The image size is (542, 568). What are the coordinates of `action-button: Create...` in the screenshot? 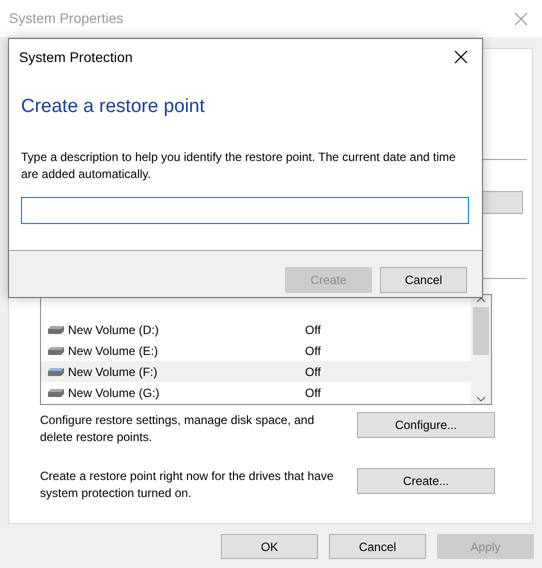 It's located at (426, 481).